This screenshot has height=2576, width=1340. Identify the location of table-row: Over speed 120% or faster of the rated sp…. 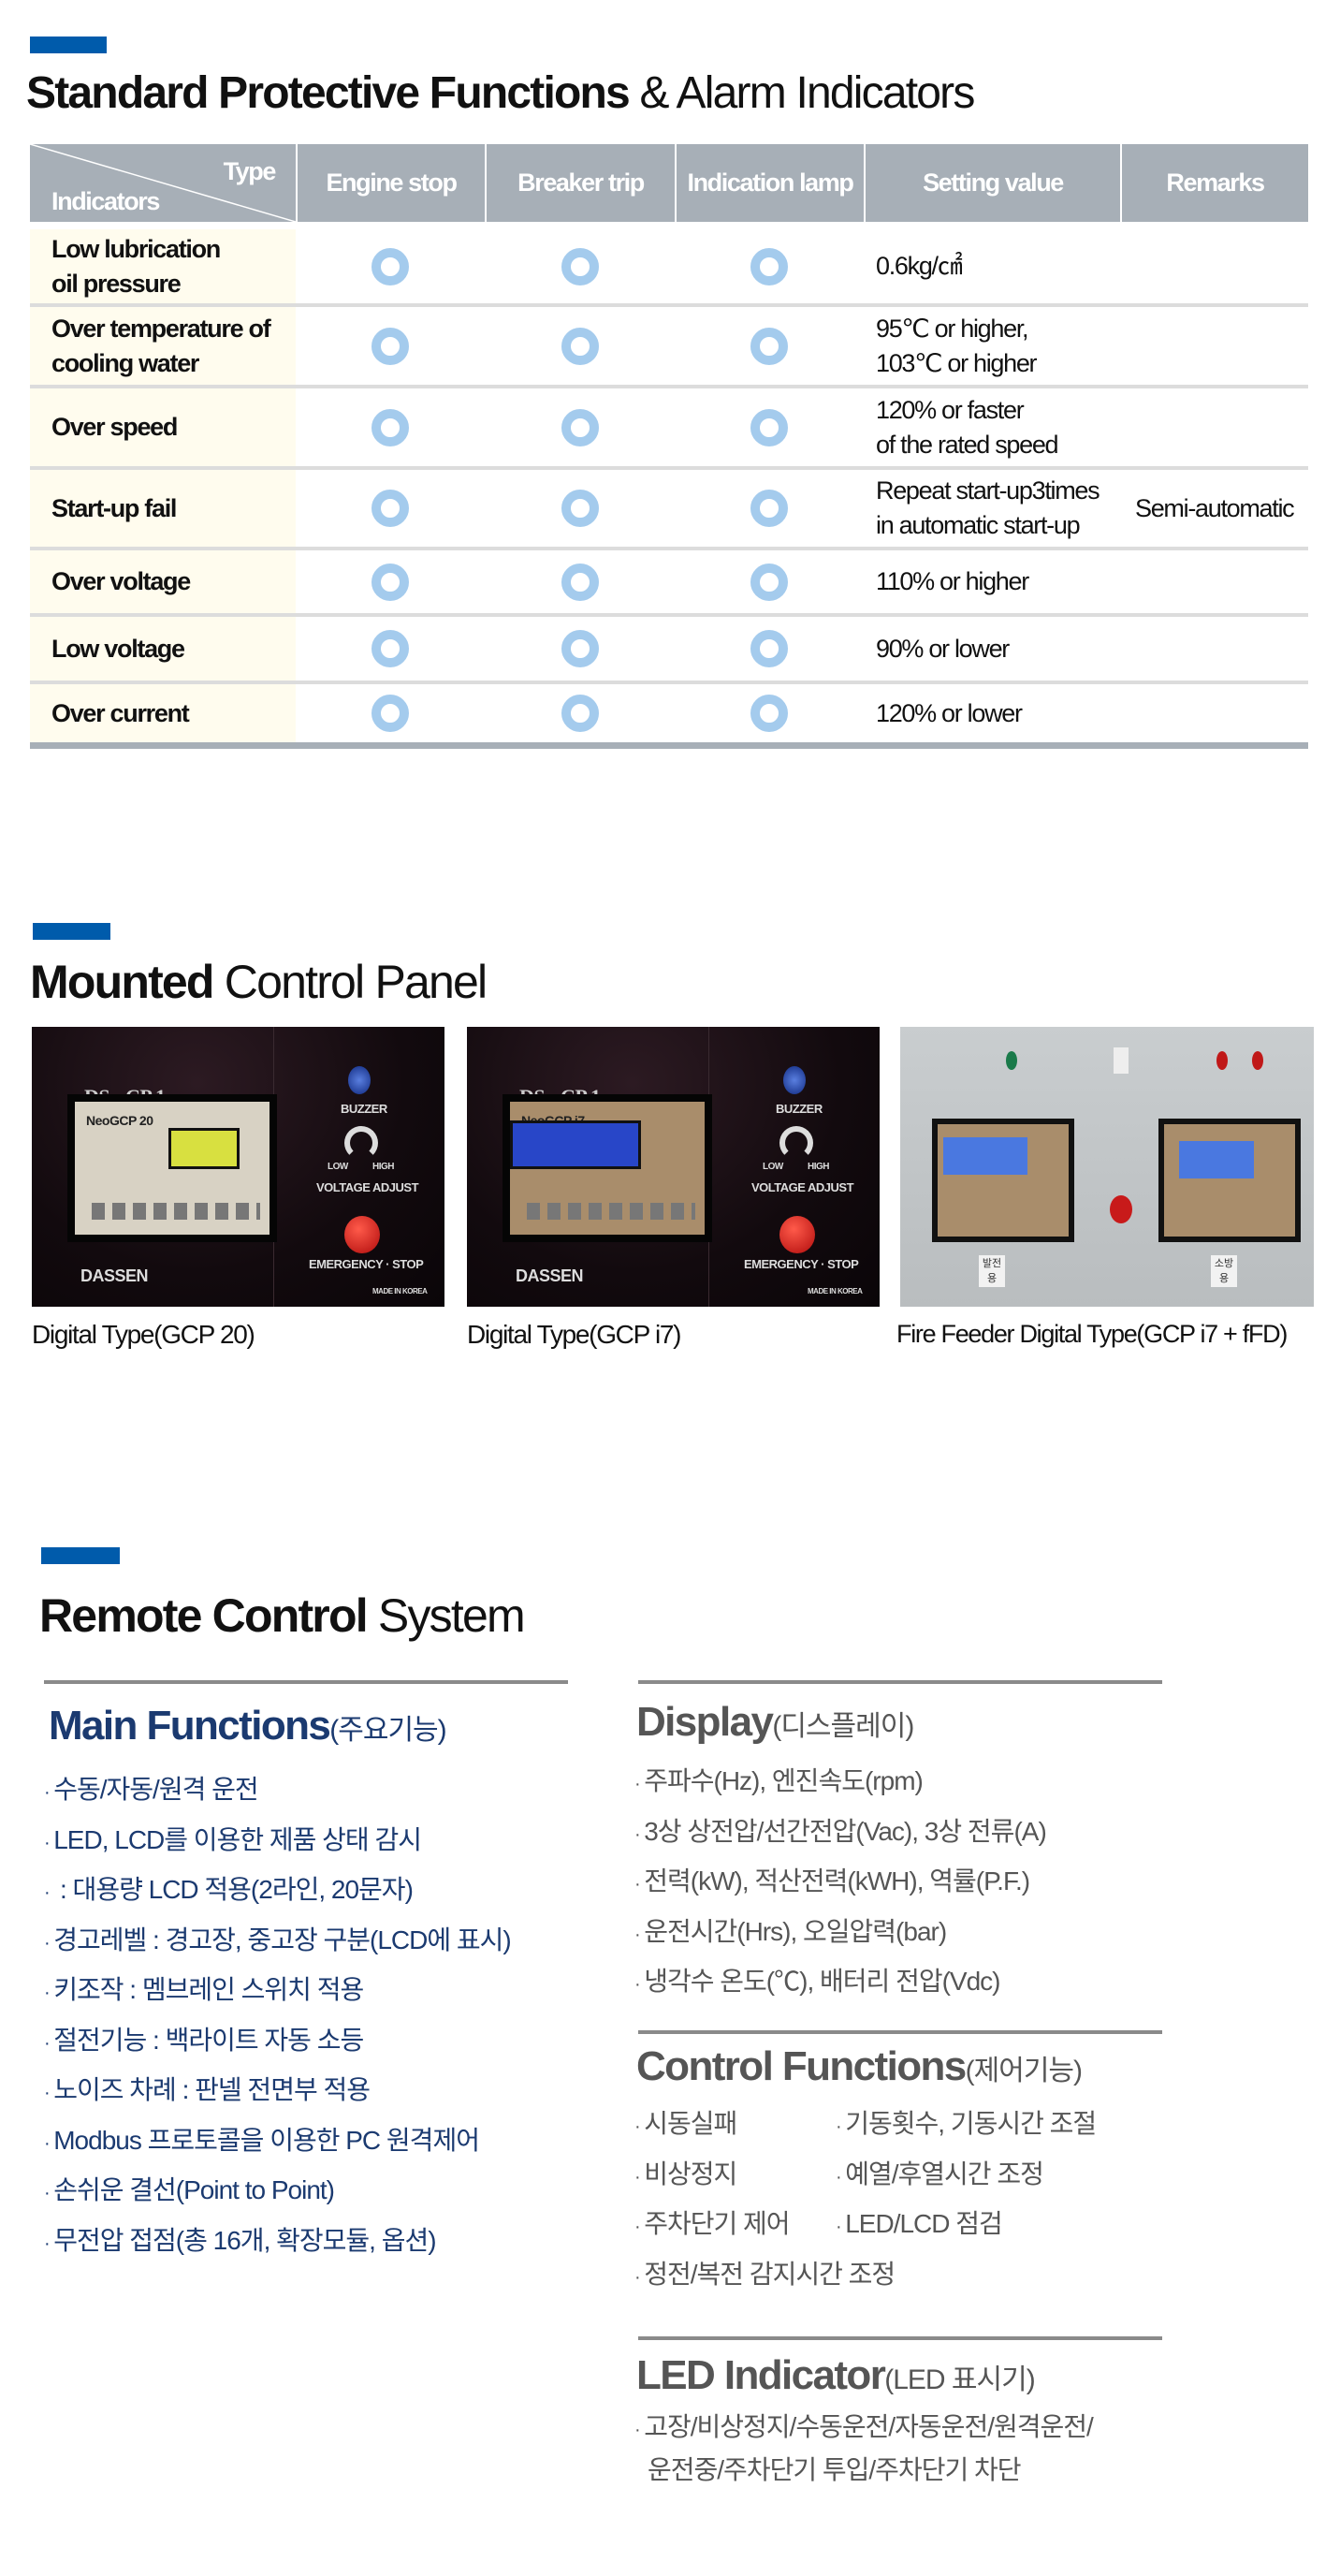
(669, 429).